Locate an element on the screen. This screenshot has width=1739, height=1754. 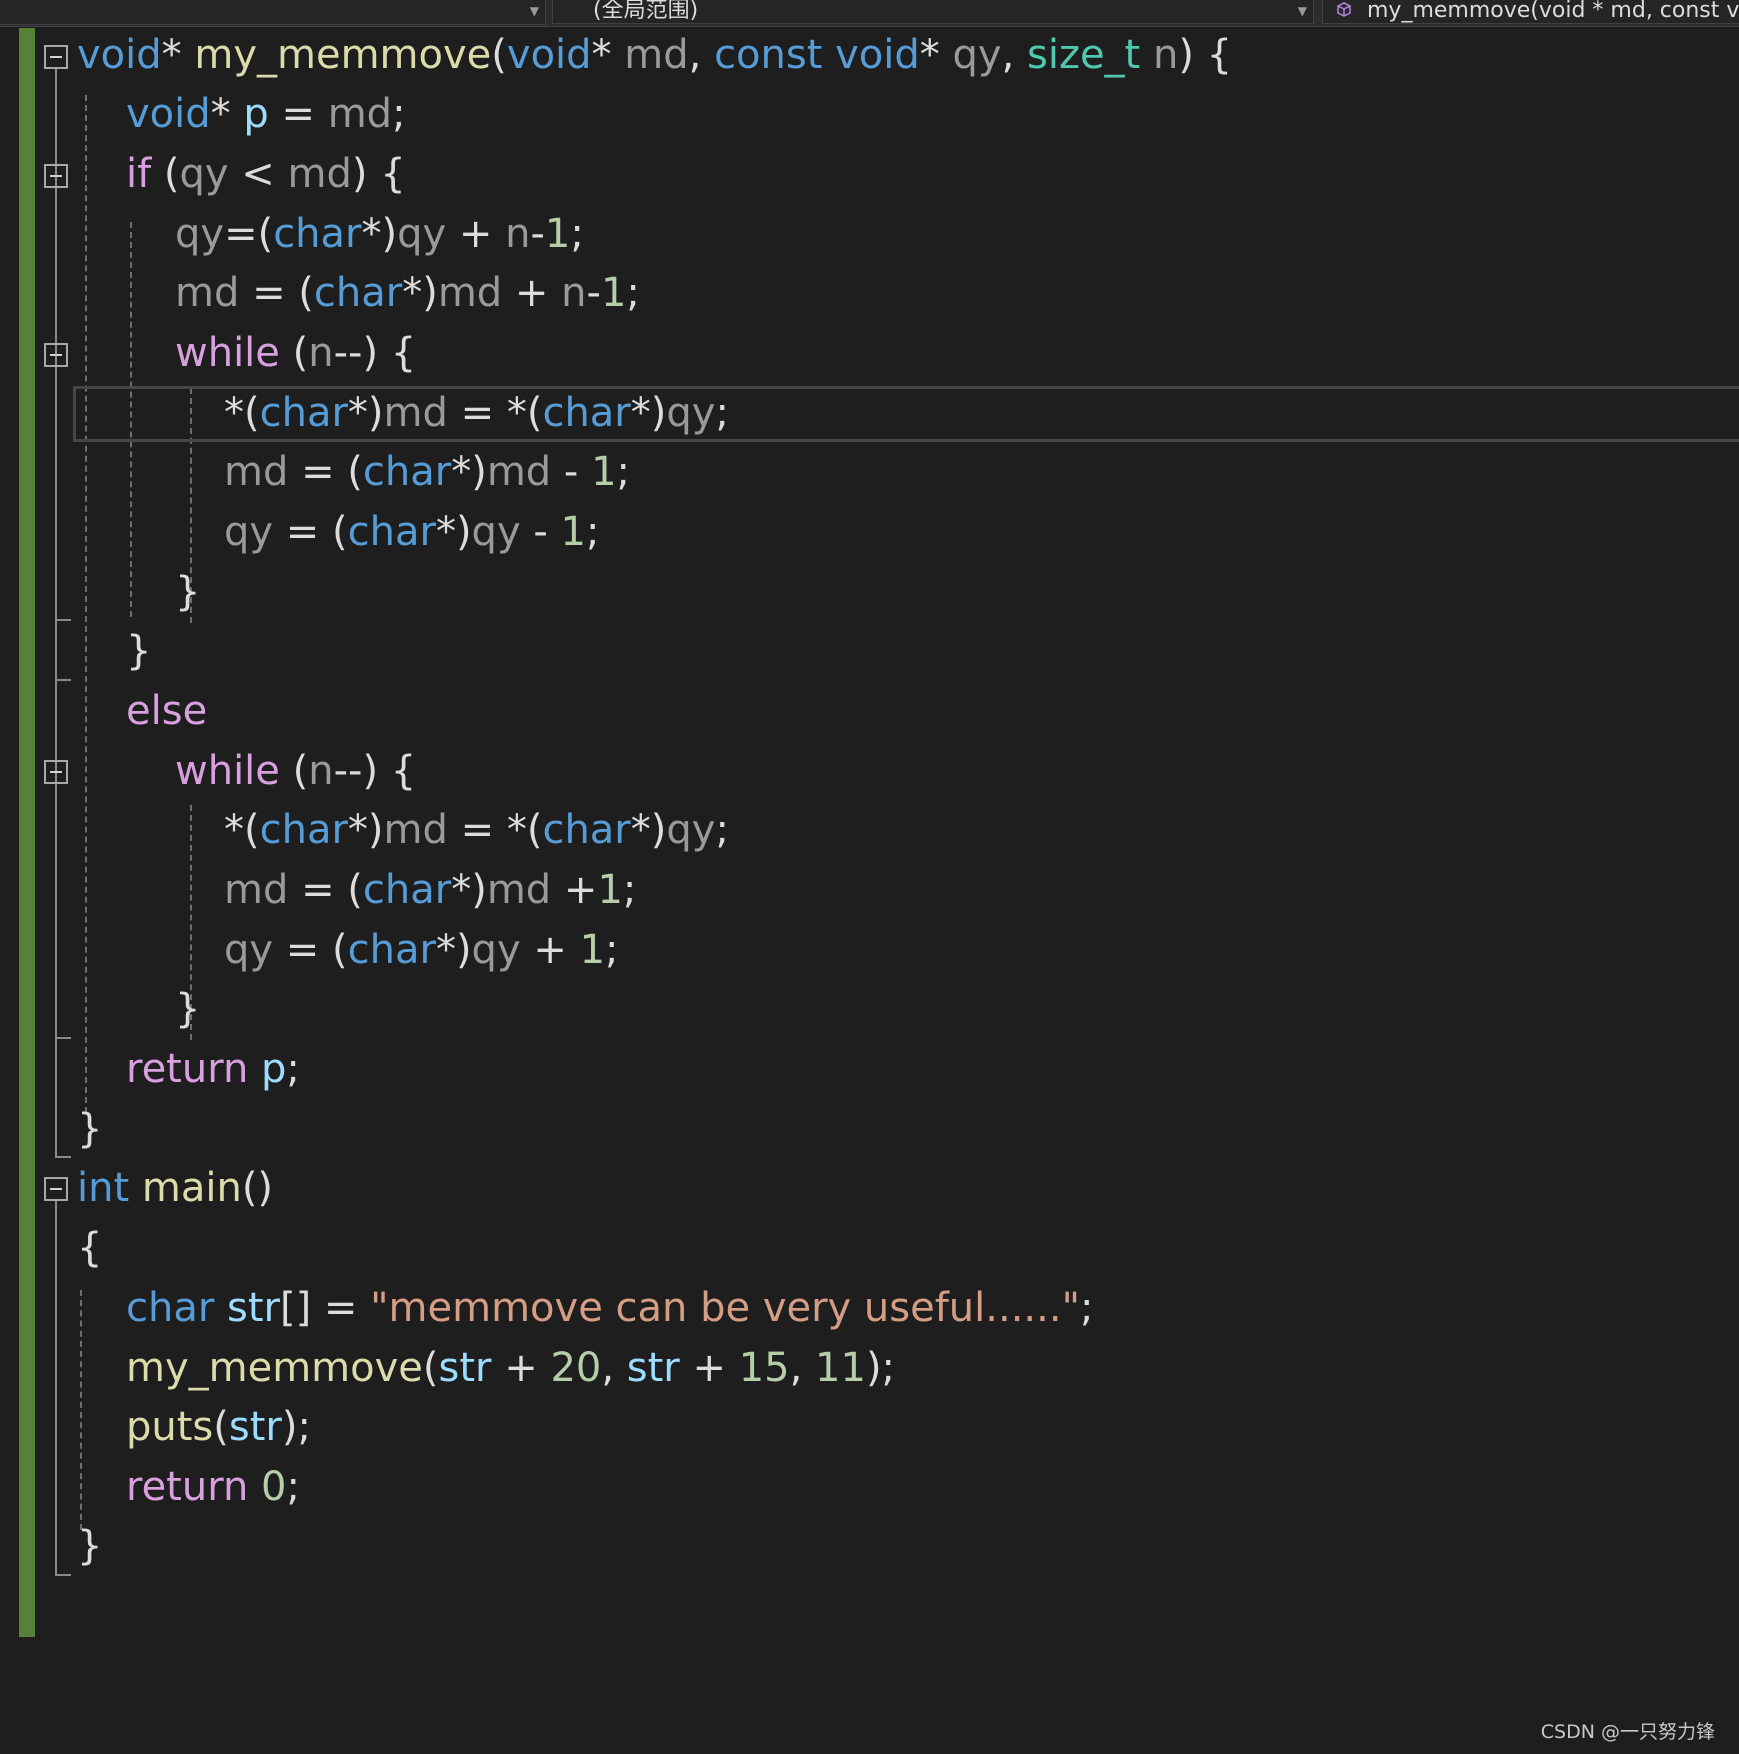
project-dropdown: ▼ is located at coordinates (273, 12).